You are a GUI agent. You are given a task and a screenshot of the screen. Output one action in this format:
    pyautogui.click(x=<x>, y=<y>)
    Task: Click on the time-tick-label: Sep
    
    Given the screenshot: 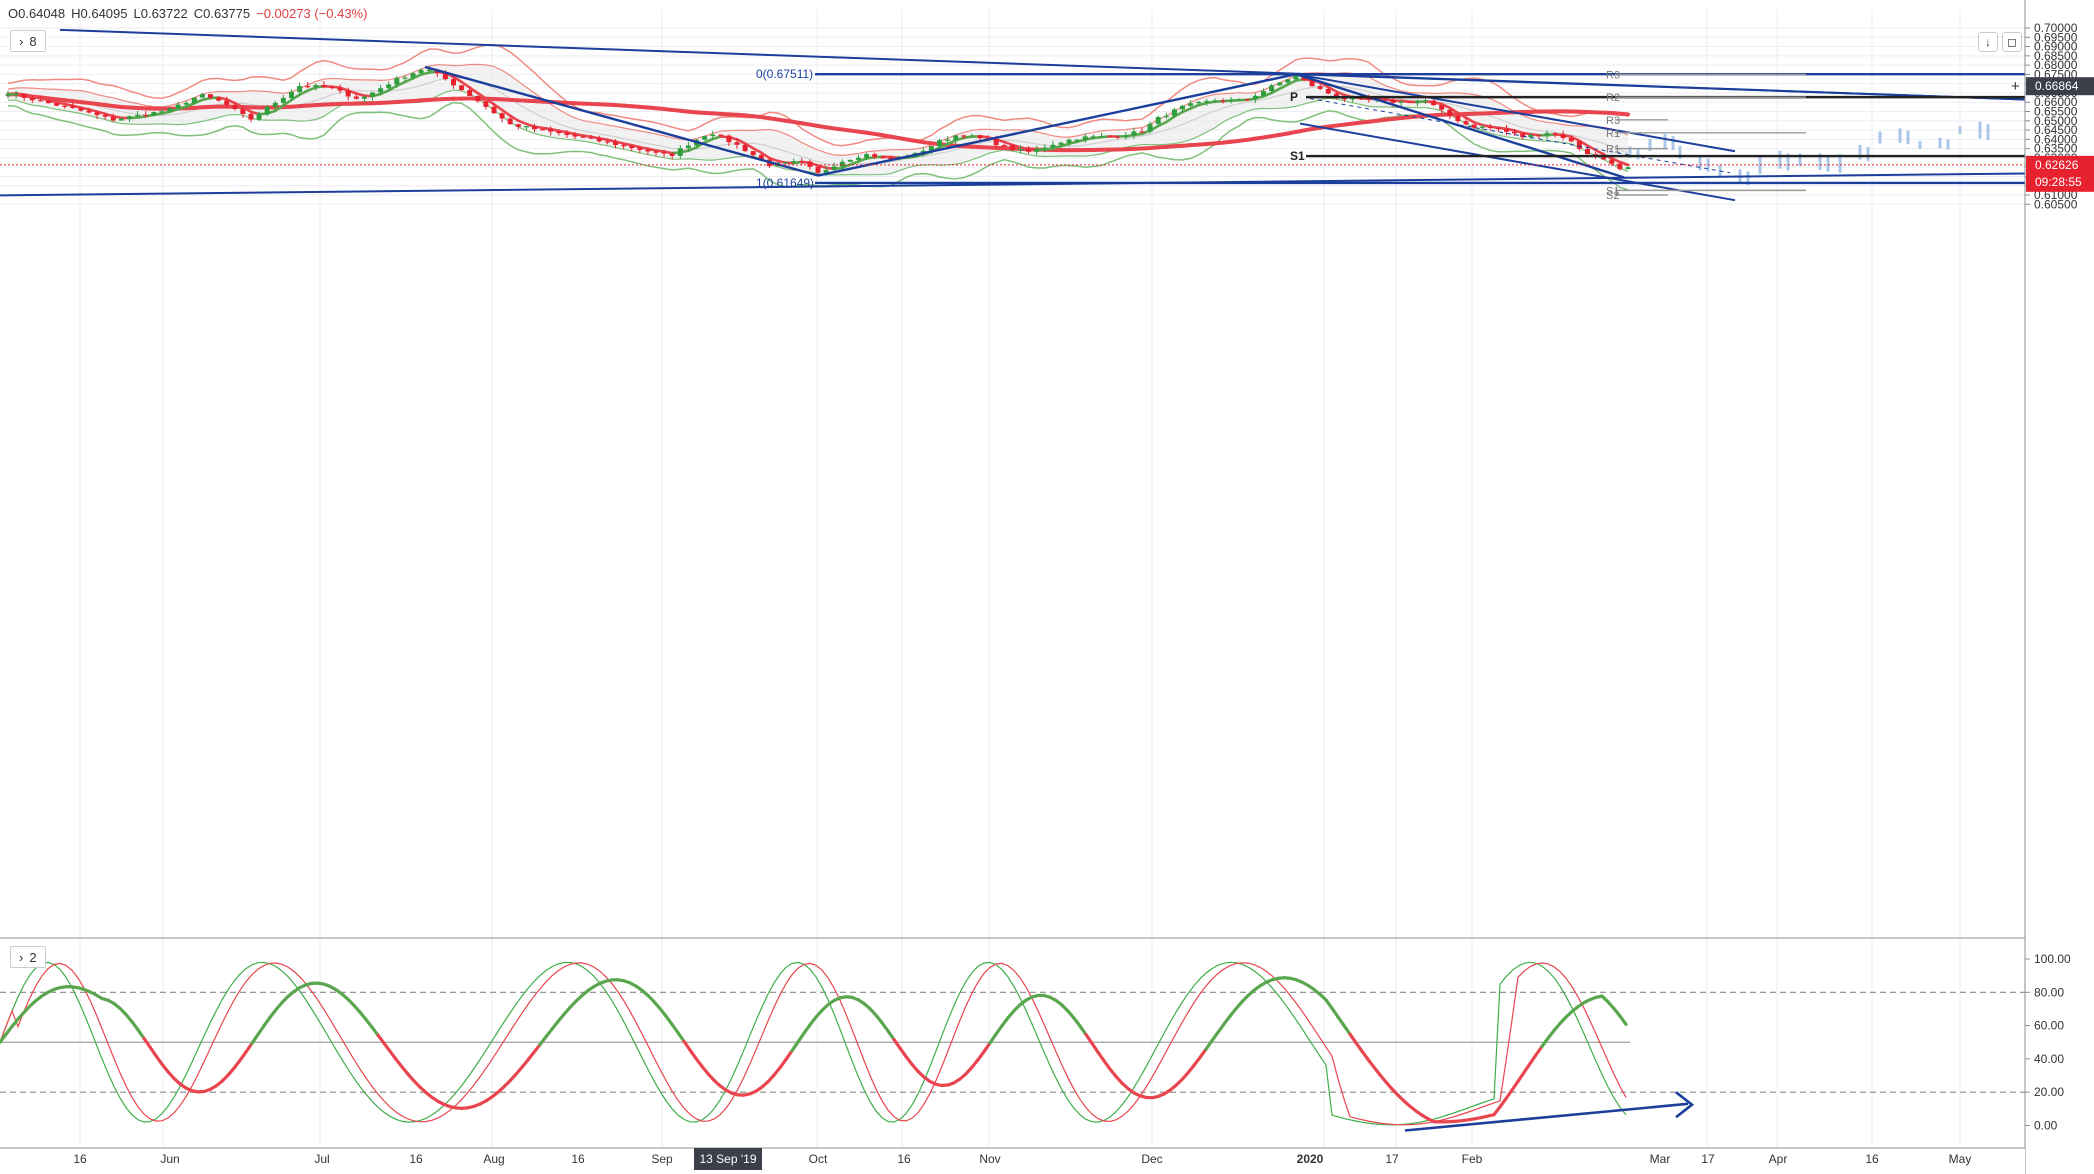 What is the action you would take?
    pyautogui.click(x=662, y=1159)
    